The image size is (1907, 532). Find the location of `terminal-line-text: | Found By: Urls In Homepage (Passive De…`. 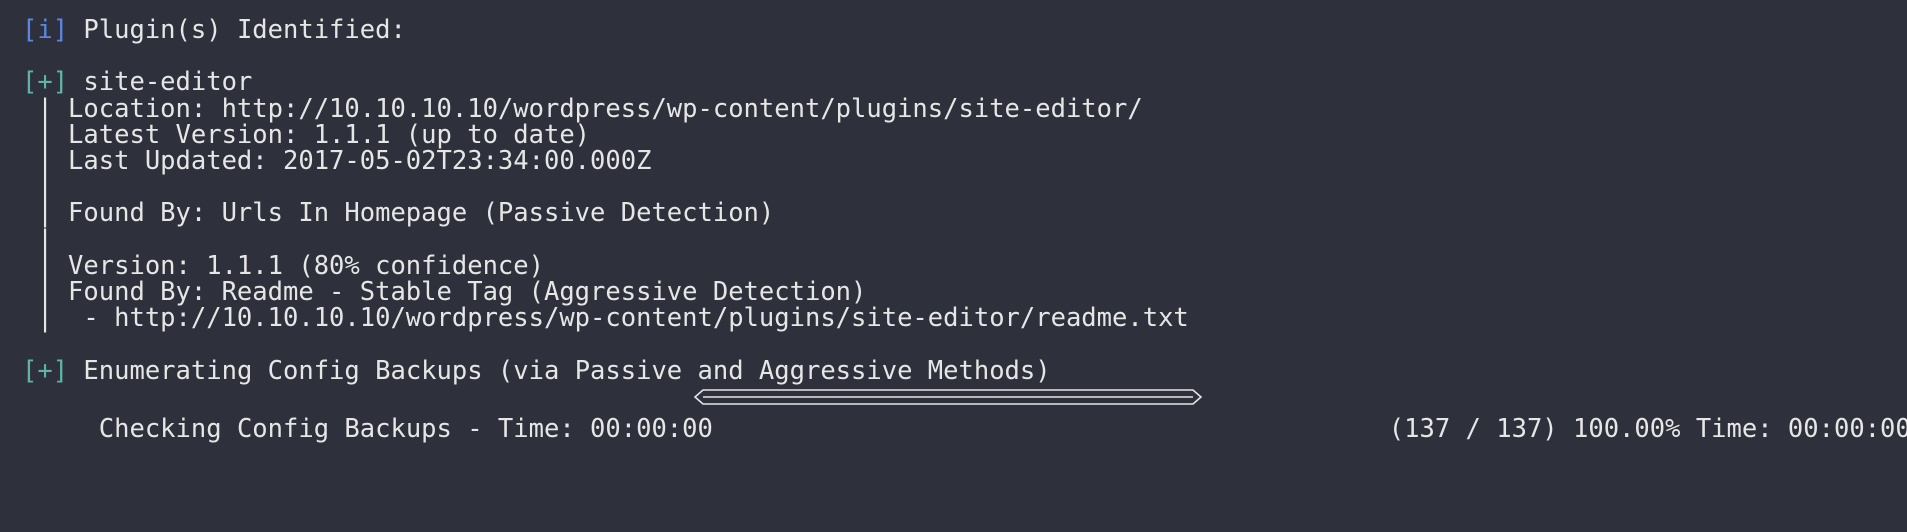

terminal-line-text: | Found By: Urls In Homepage (Passive De… is located at coordinates (398, 213).